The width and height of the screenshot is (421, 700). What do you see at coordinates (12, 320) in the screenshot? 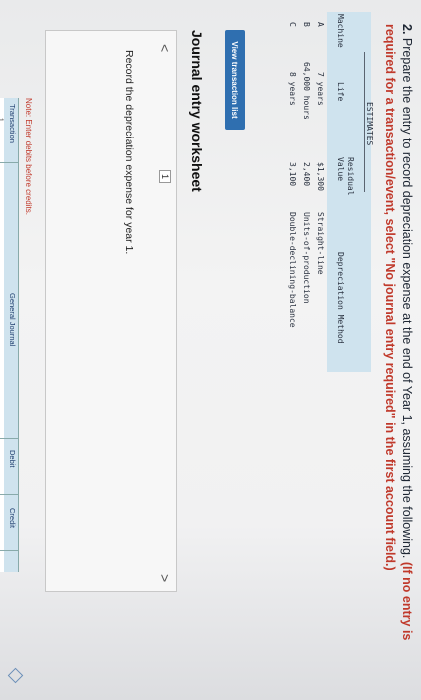
I see `journal-header-general-journal: General Journal` at bounding box center [12, 320].